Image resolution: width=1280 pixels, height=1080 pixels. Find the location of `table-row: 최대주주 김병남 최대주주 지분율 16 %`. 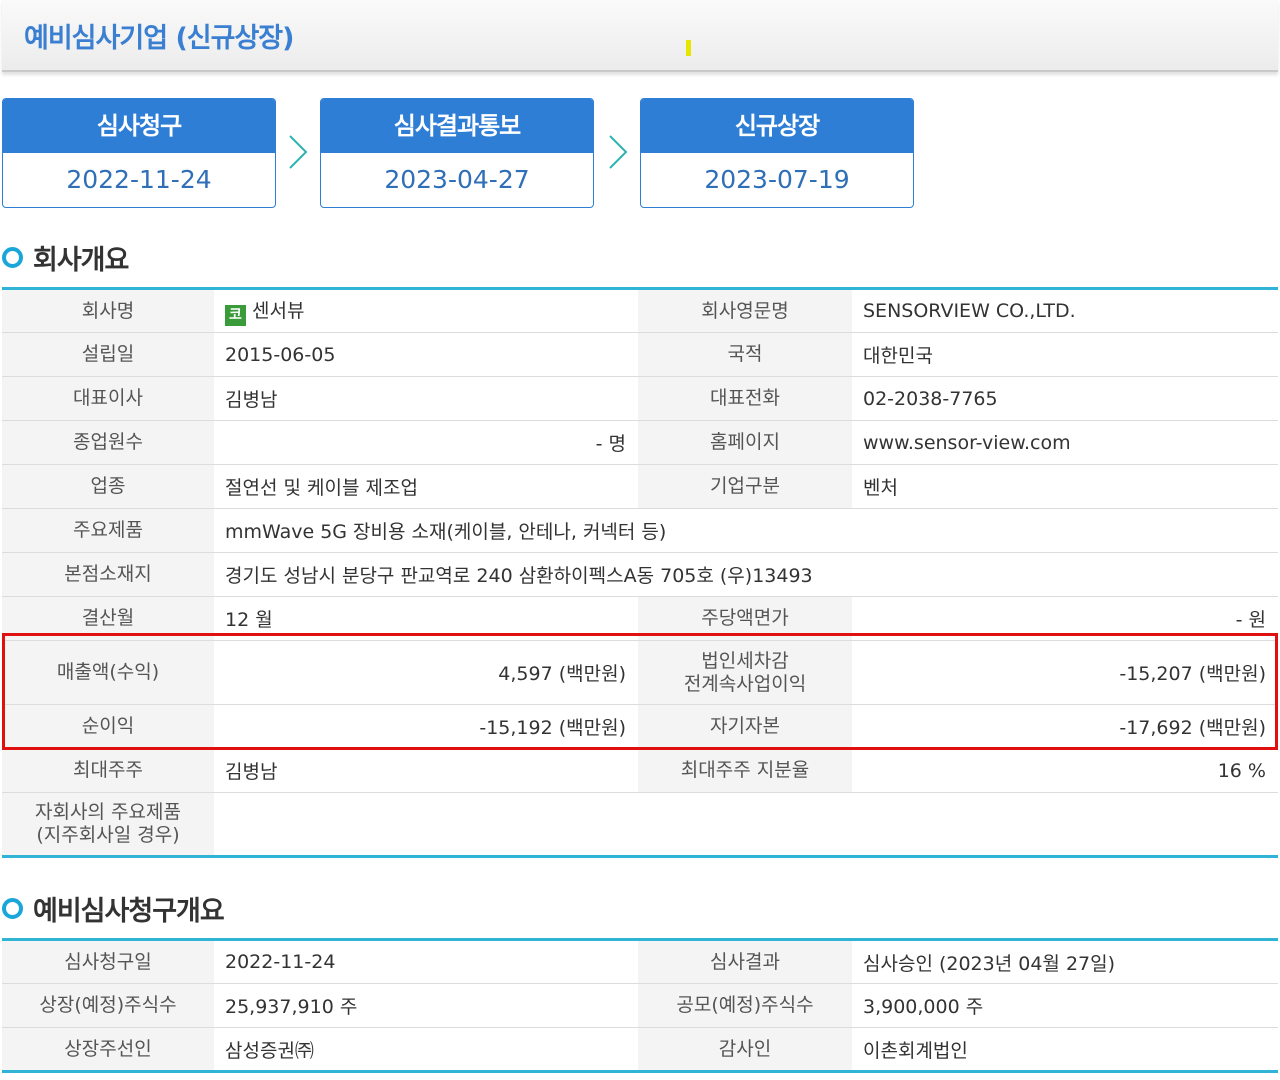

table-row: 최대주주 김병남 최대주주 지분율 16 % is located at coordinates (640, 770).